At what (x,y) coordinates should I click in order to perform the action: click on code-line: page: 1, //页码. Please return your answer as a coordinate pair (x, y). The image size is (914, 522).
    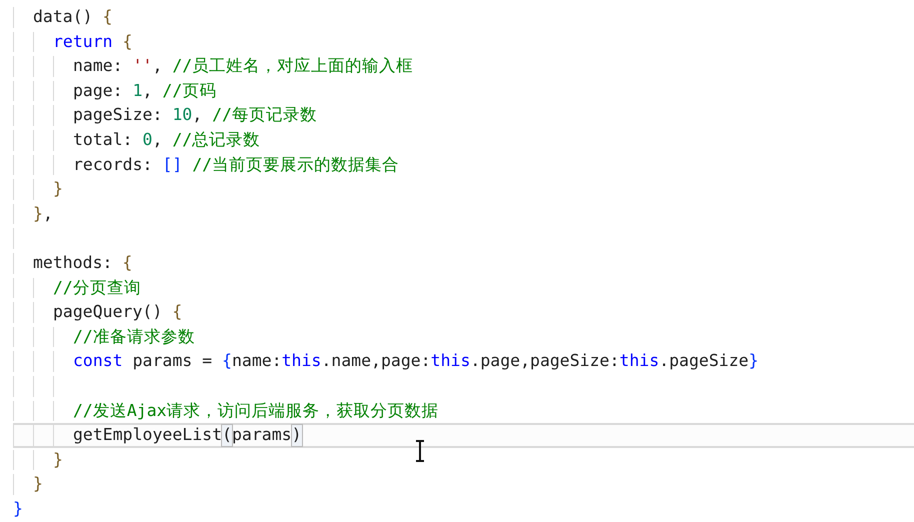
    Looking at the image, I should click on (463, 91).